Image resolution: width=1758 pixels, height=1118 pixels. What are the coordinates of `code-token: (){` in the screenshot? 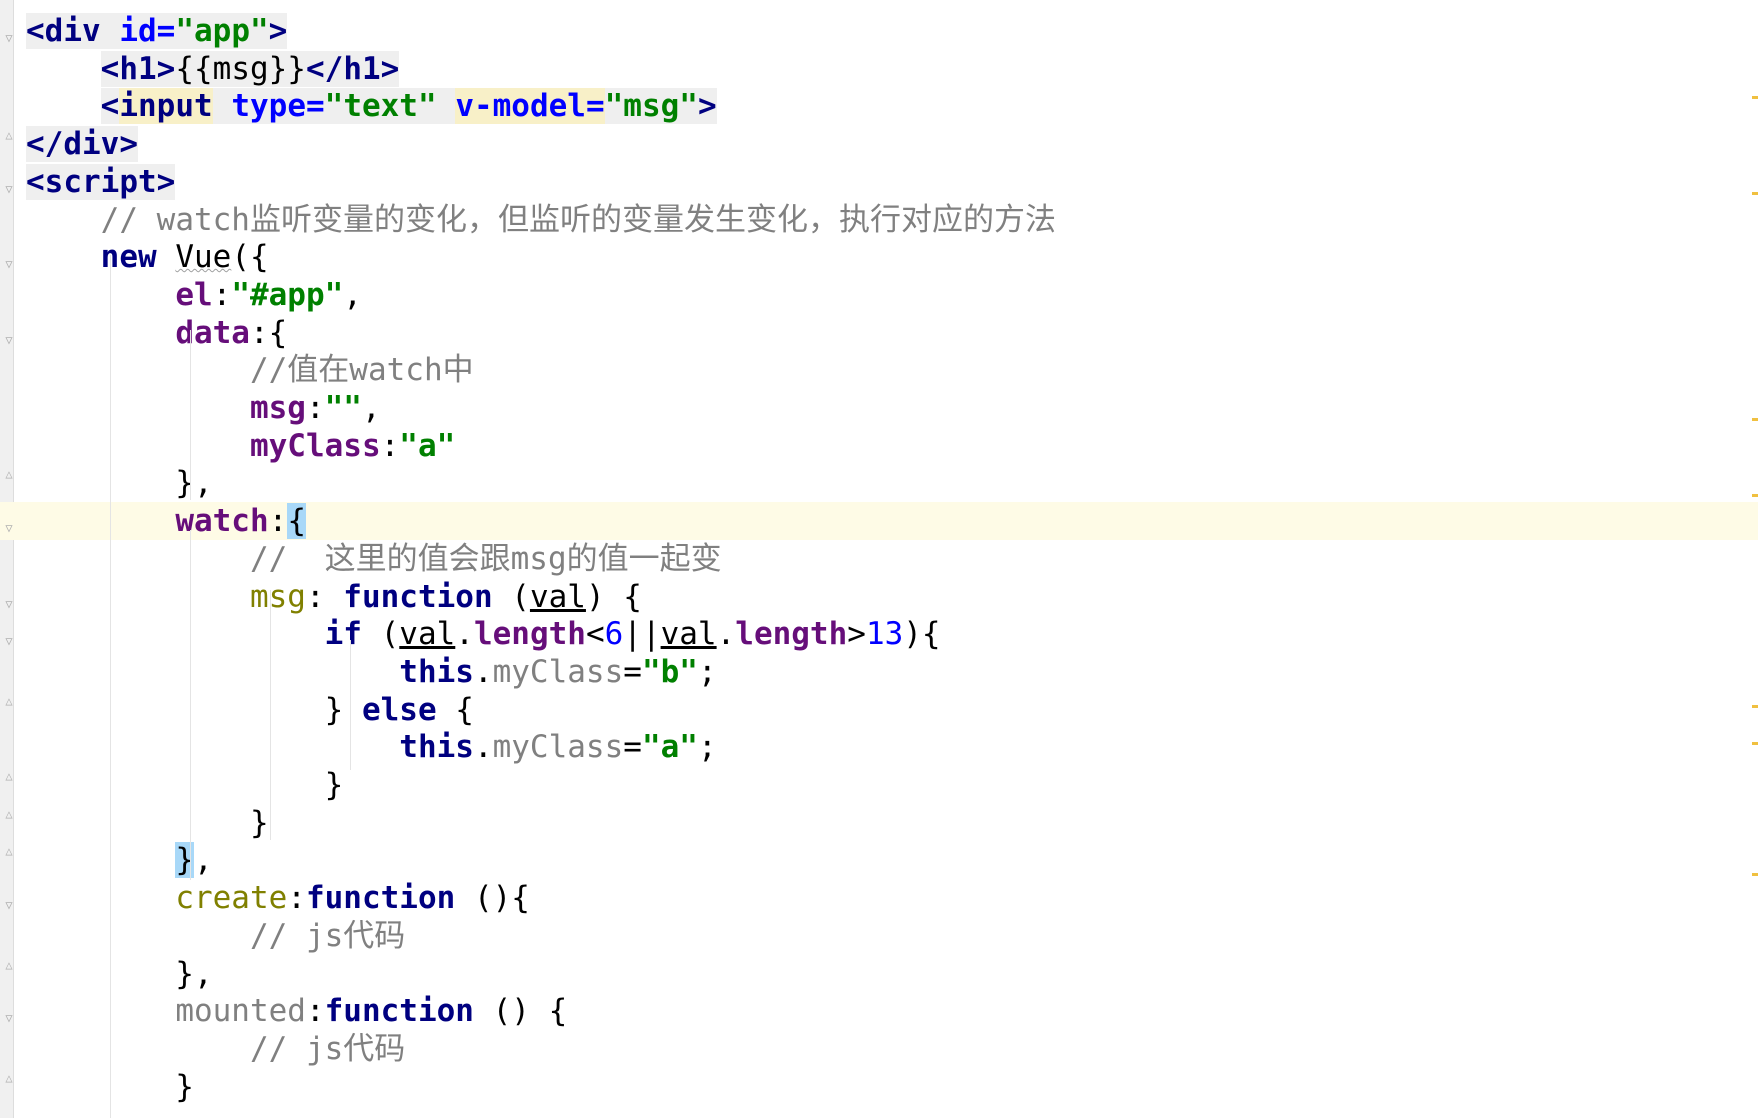 It's located at (492, 898).